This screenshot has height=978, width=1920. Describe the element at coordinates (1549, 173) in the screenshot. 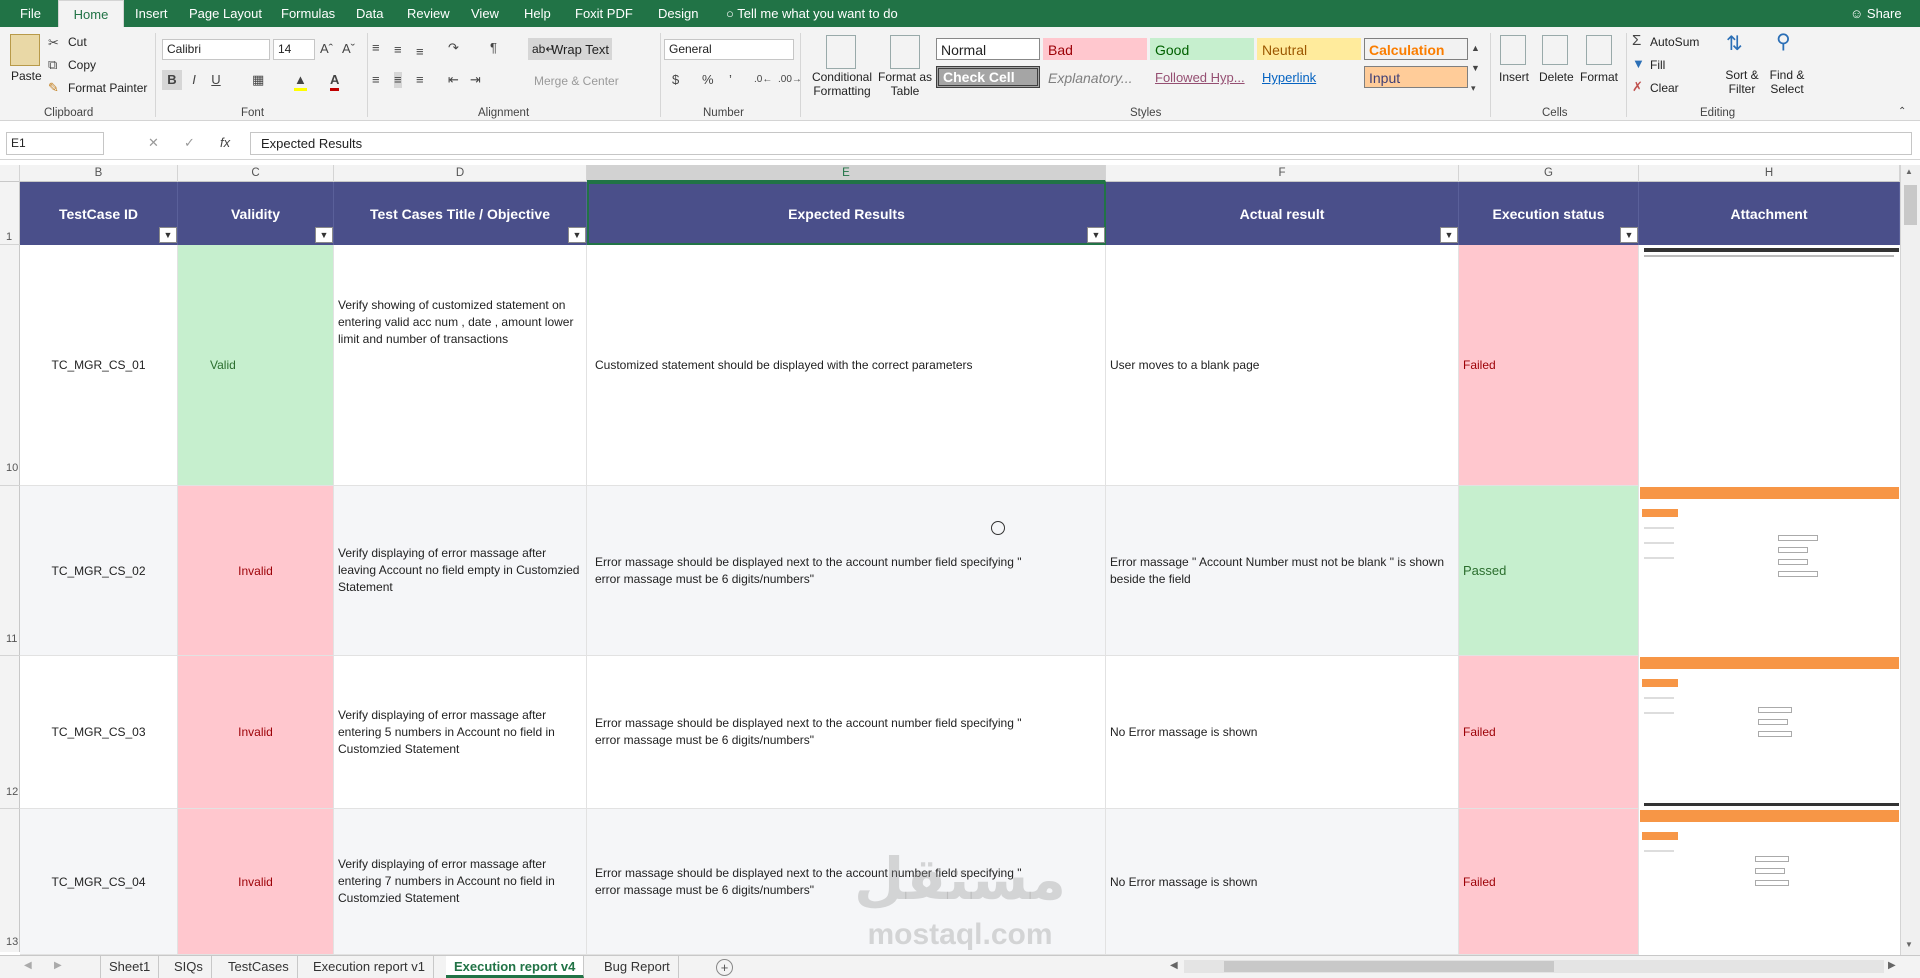

I see `column-header-g: G` at that location.